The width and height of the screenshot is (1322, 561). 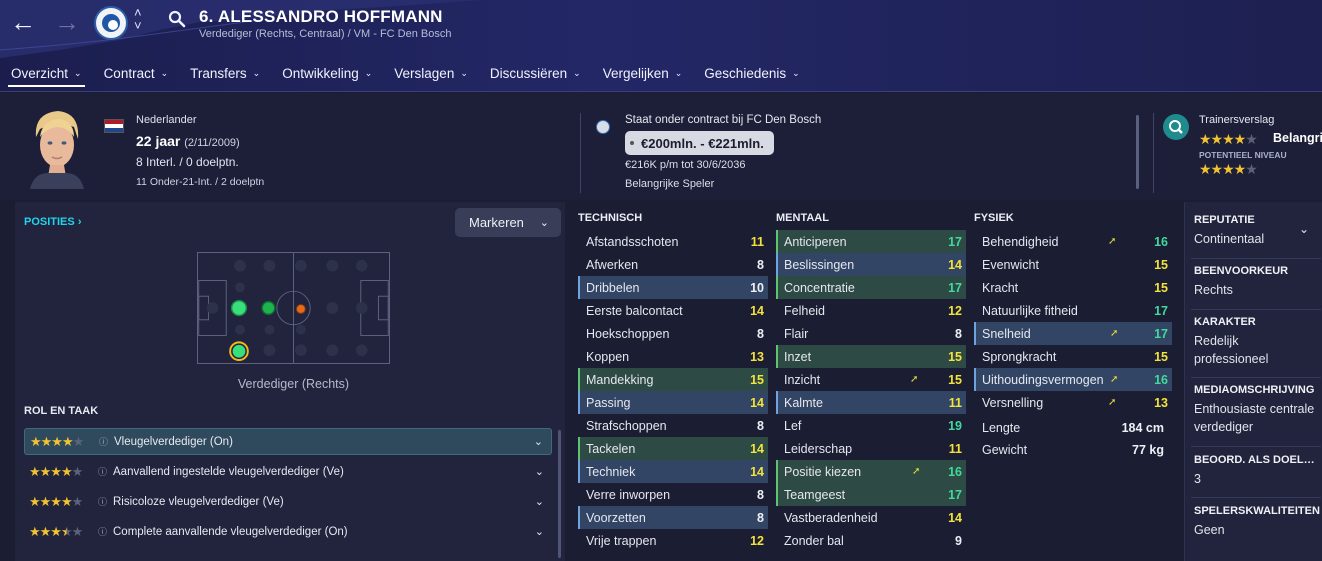 I want to click on attribute-row: Versnelling ➚ 13, so click(x=1073, y=402).